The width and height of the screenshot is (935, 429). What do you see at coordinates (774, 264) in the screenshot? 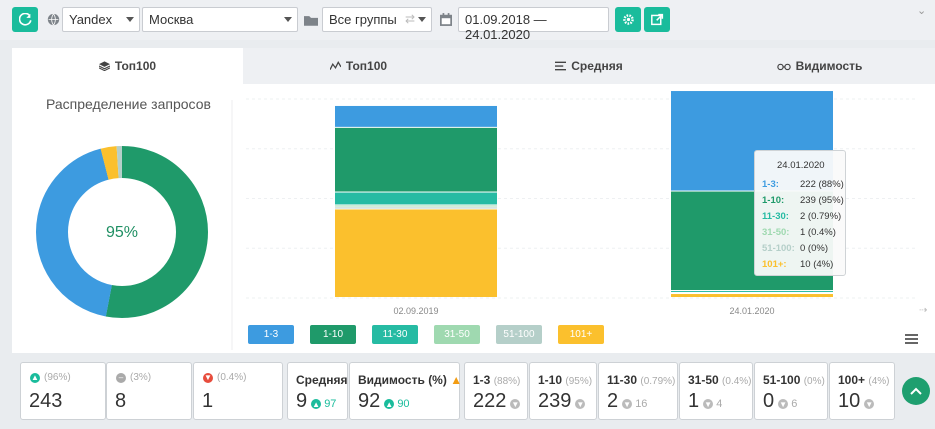
I see `tooltip-row-label: 101+:` at bounding box center [774, 264].